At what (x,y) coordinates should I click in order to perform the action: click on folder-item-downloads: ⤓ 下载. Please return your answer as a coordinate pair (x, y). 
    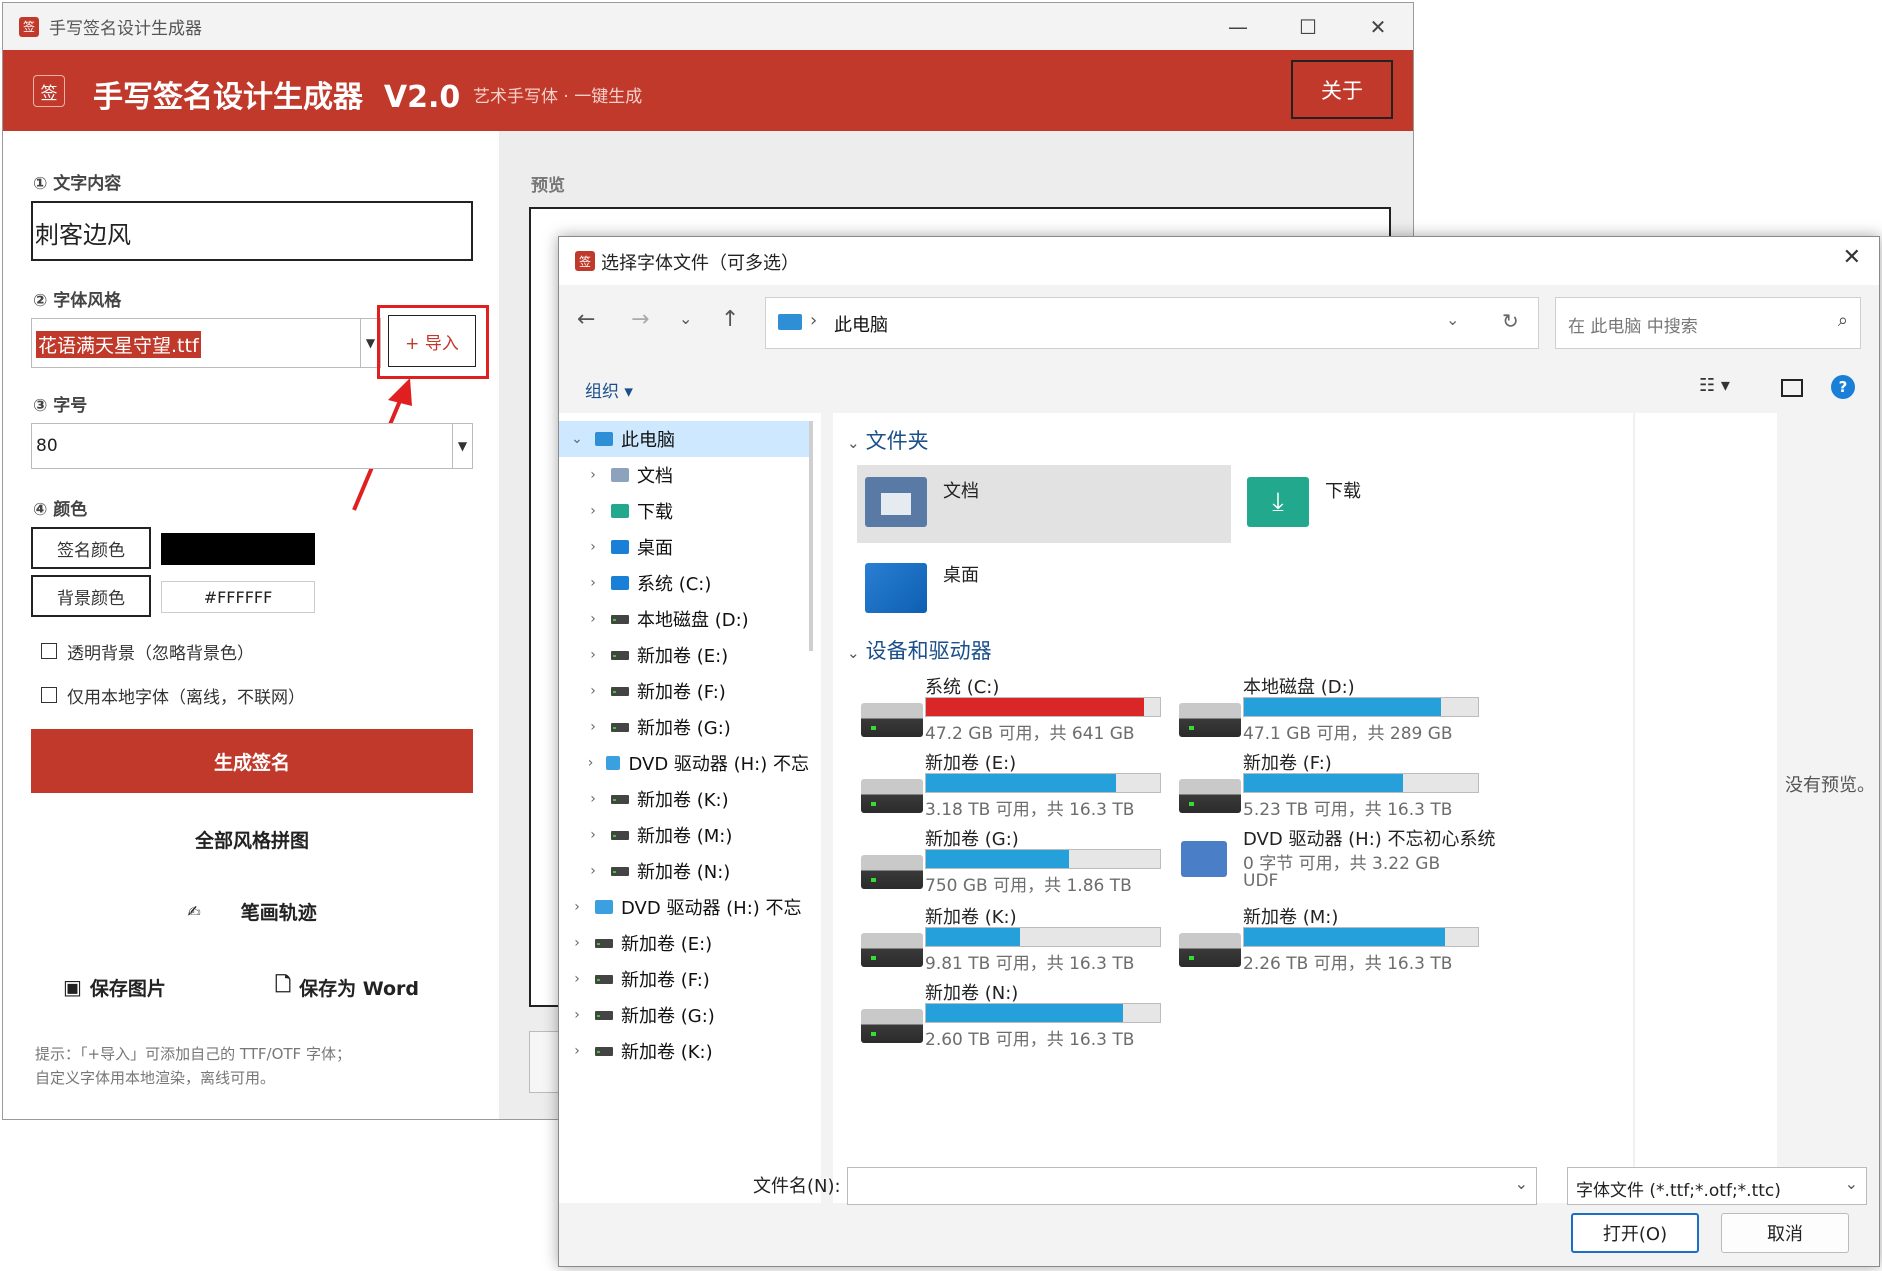
    Looking at the image, I should click on (1426, 504).